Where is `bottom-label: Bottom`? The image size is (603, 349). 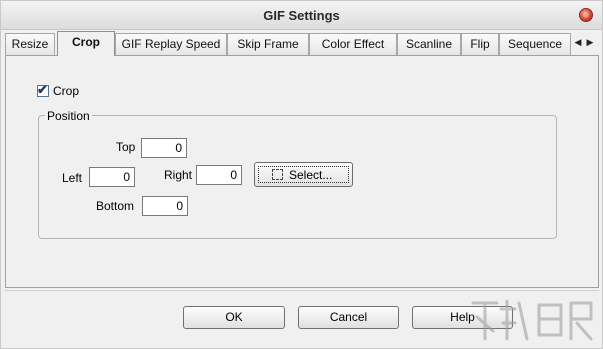 bottom-label: Bottom is located at coordinates (115, 206).